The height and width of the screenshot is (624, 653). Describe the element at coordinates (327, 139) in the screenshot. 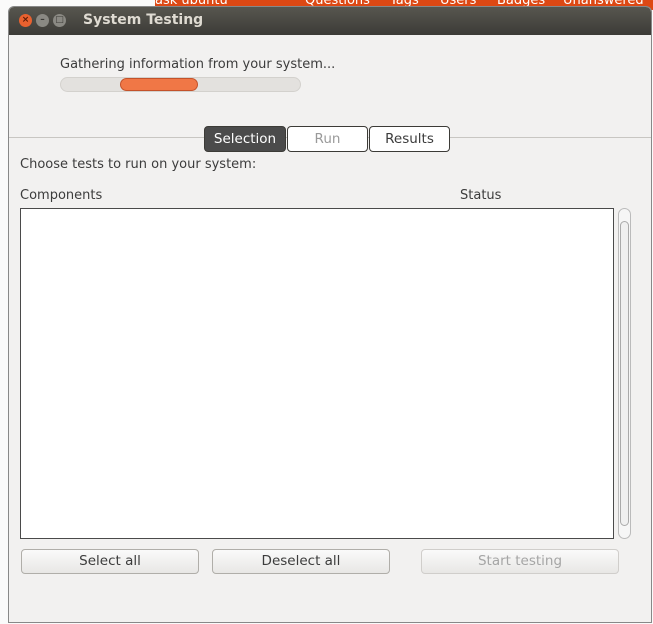

I see `tab-run: Run` at that location.